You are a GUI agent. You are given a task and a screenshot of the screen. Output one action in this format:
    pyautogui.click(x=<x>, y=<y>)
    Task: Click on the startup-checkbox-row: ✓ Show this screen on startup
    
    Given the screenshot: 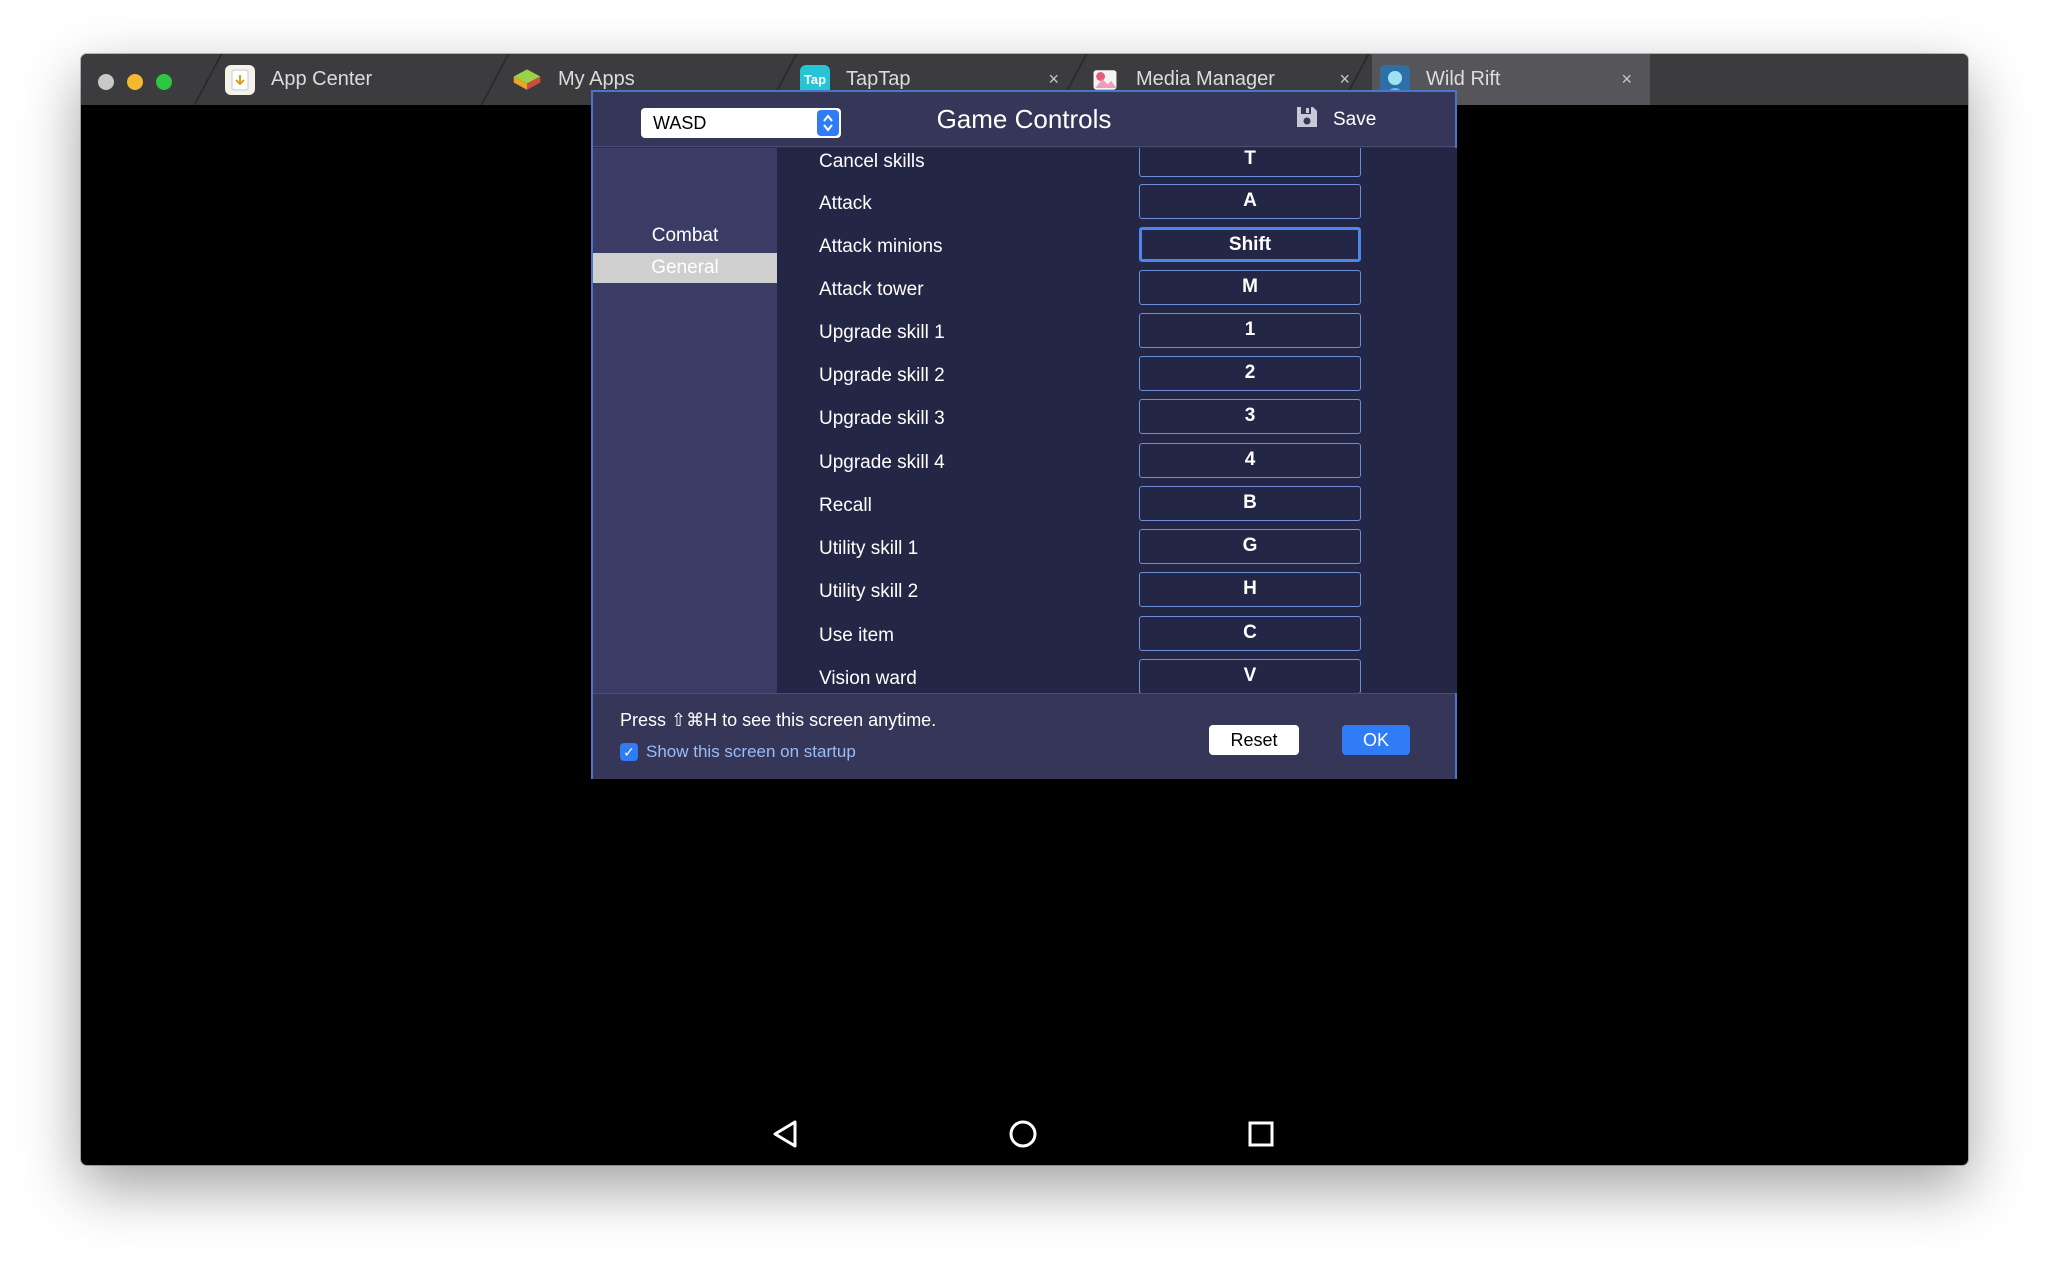 What is the action you would take?
    pyautogui.click(x=738, y=752)
    